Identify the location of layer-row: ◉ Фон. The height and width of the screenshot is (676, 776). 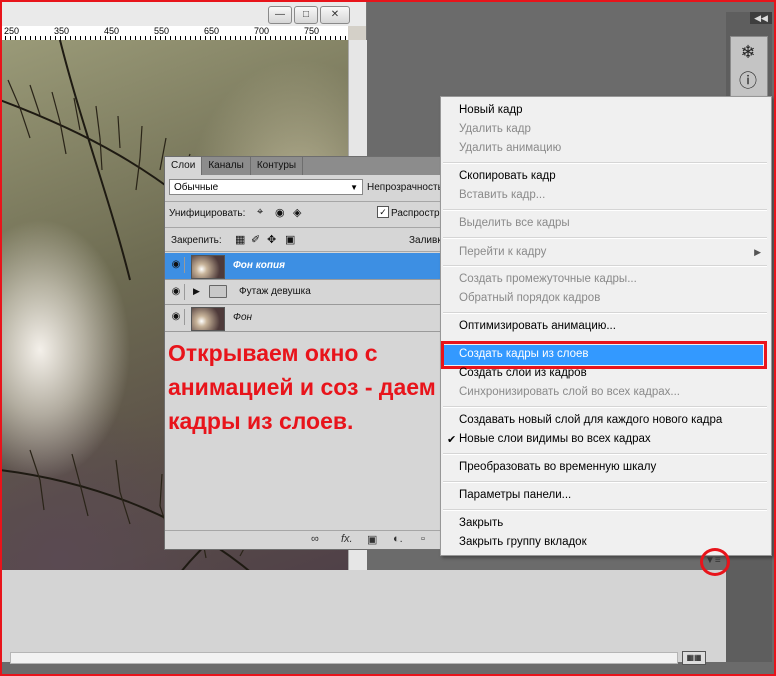
(305, 318).